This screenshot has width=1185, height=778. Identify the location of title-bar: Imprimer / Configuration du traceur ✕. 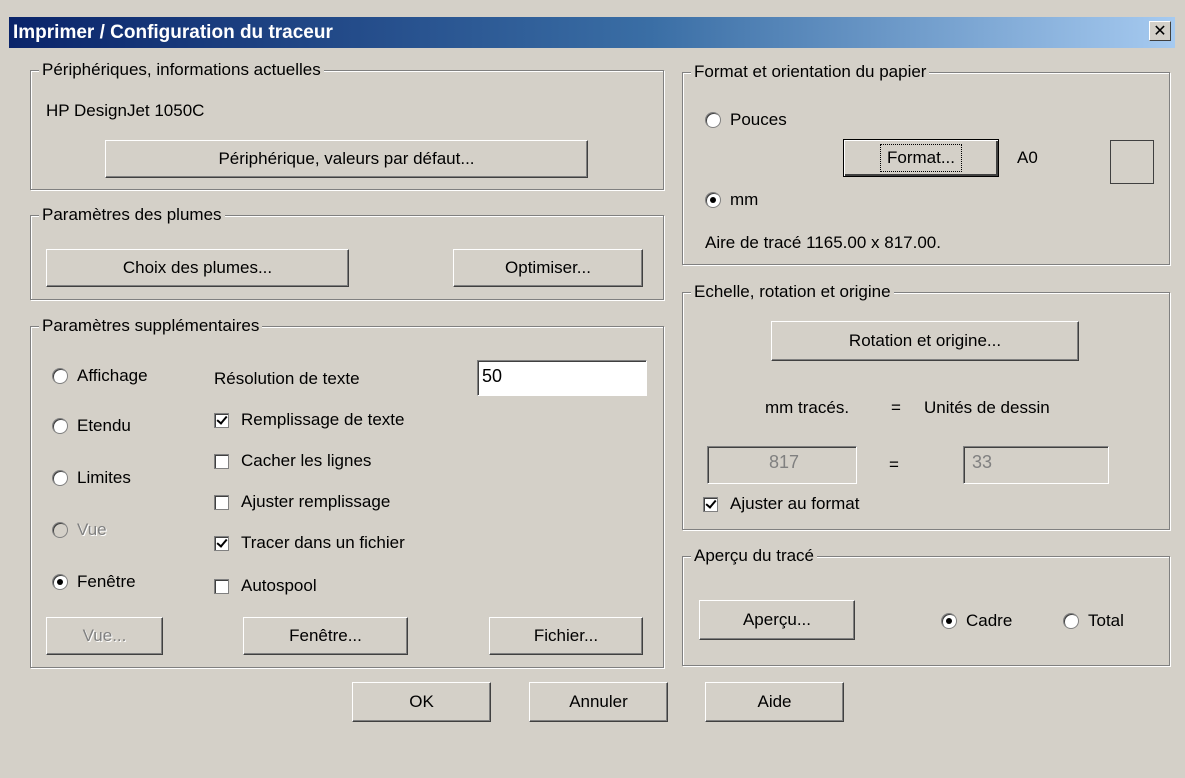
(592, 32).